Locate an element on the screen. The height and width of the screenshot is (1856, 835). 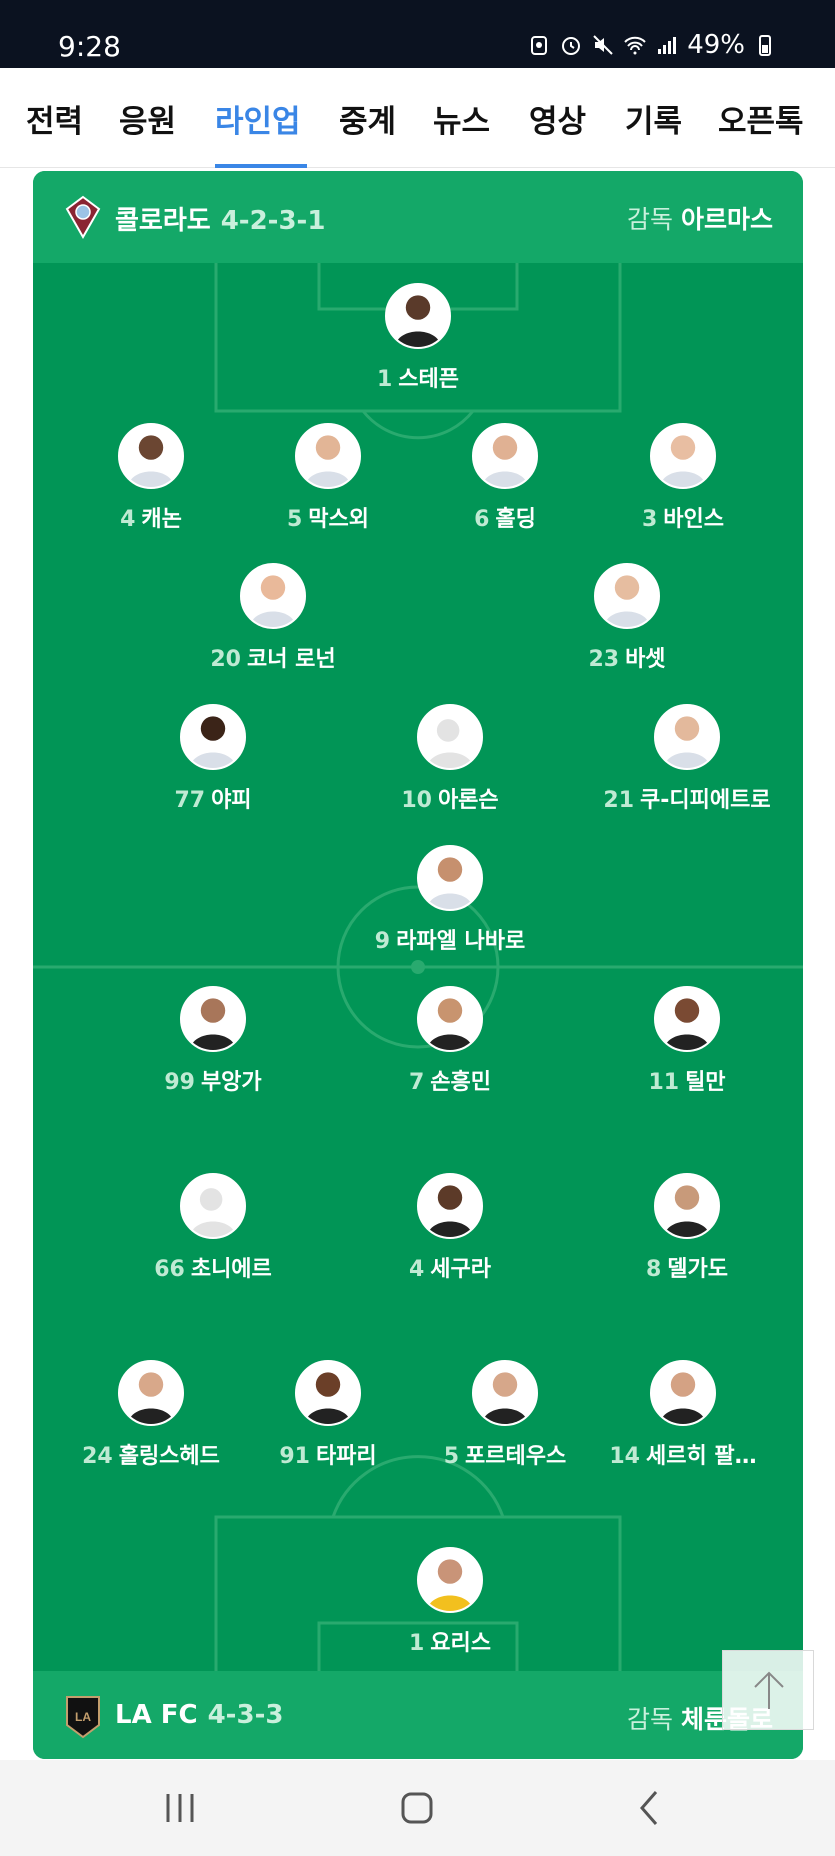
away-player-3: 11 틸만 is located at coordinates (687, 1041).